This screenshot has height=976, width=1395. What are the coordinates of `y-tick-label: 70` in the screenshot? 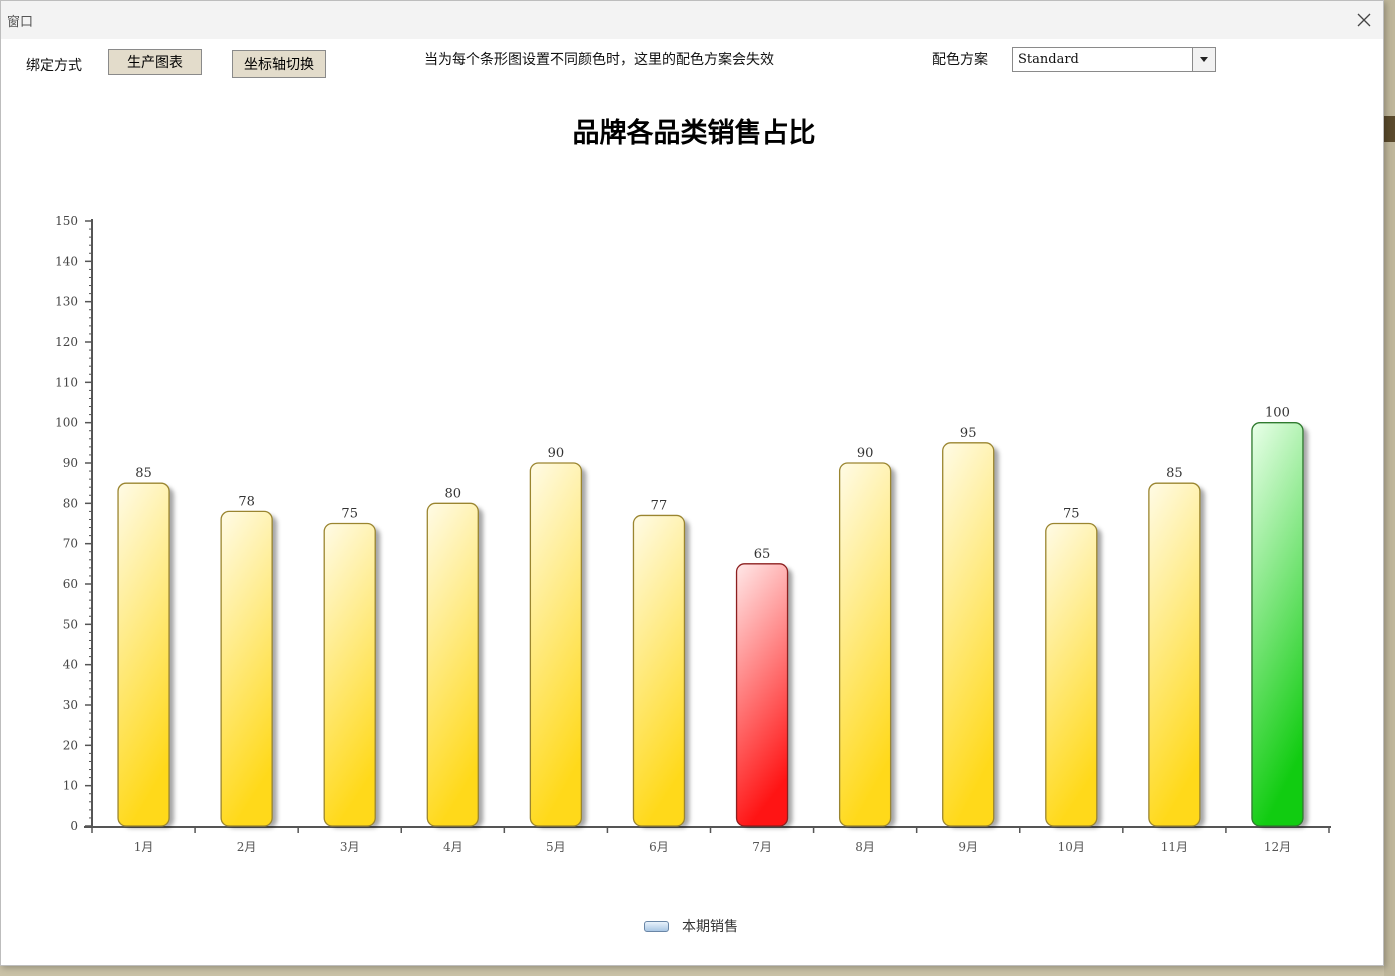 It's located at (70, 544).